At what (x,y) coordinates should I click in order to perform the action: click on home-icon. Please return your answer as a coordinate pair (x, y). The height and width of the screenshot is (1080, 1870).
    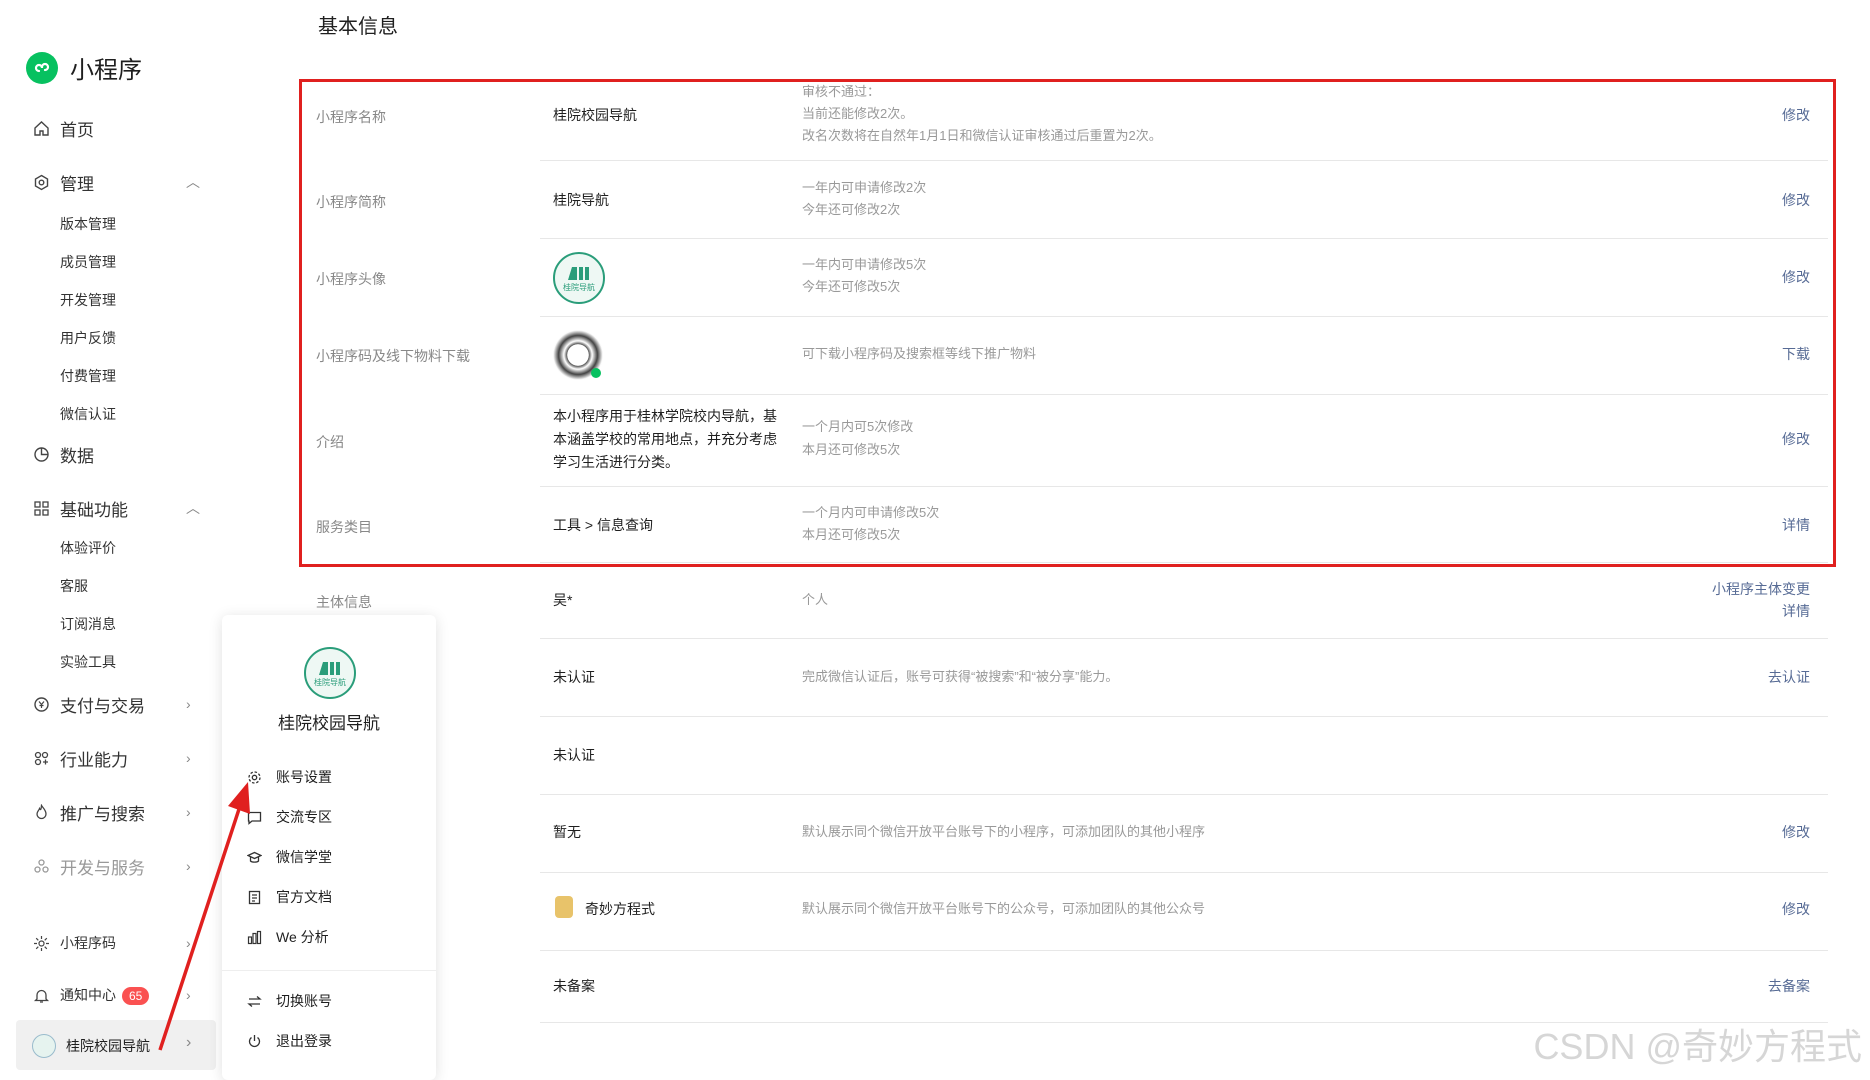
    Looking at the image, I should click on (41, 128).